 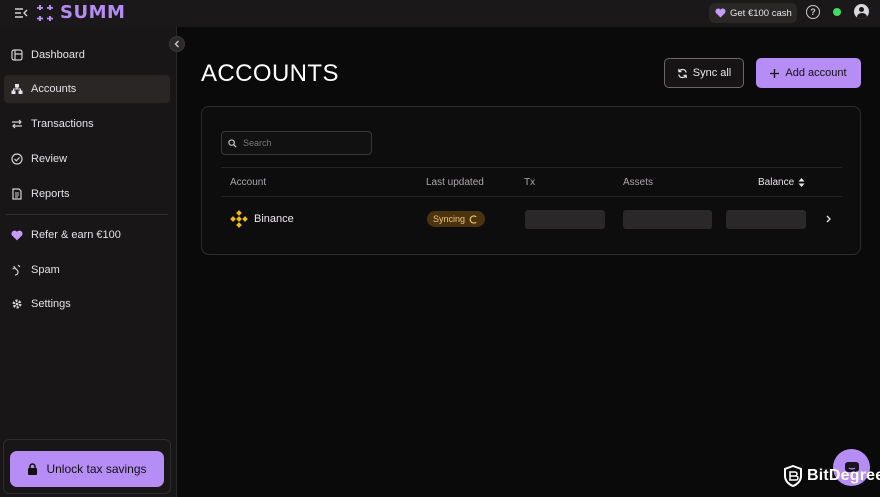 What do you see at coordinates (837, 12) in the screenshot?
I see `connection-status-indicator` at bounding box center [837, 12].